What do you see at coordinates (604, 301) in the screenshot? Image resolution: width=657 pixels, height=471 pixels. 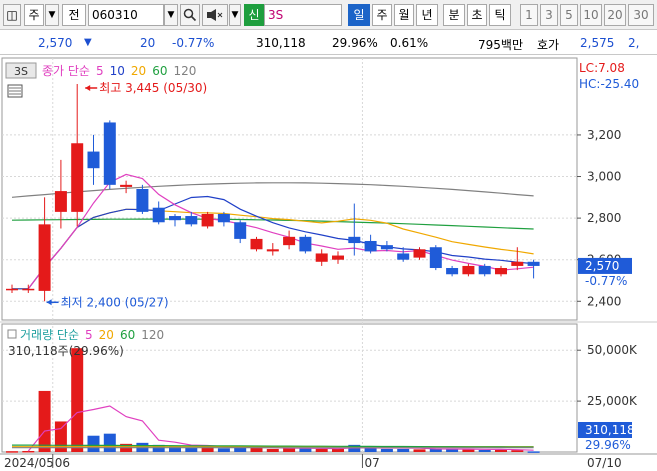 I see `price-axis-label: 2,400` at bounding box center [604, 301].